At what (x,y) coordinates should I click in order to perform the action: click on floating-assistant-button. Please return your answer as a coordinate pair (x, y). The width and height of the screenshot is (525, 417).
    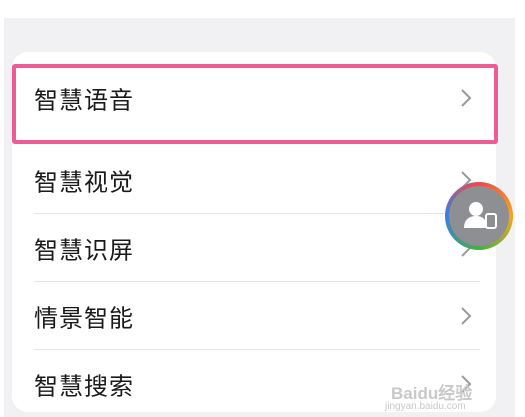
    Looking at the image, I should click on (479, 216).